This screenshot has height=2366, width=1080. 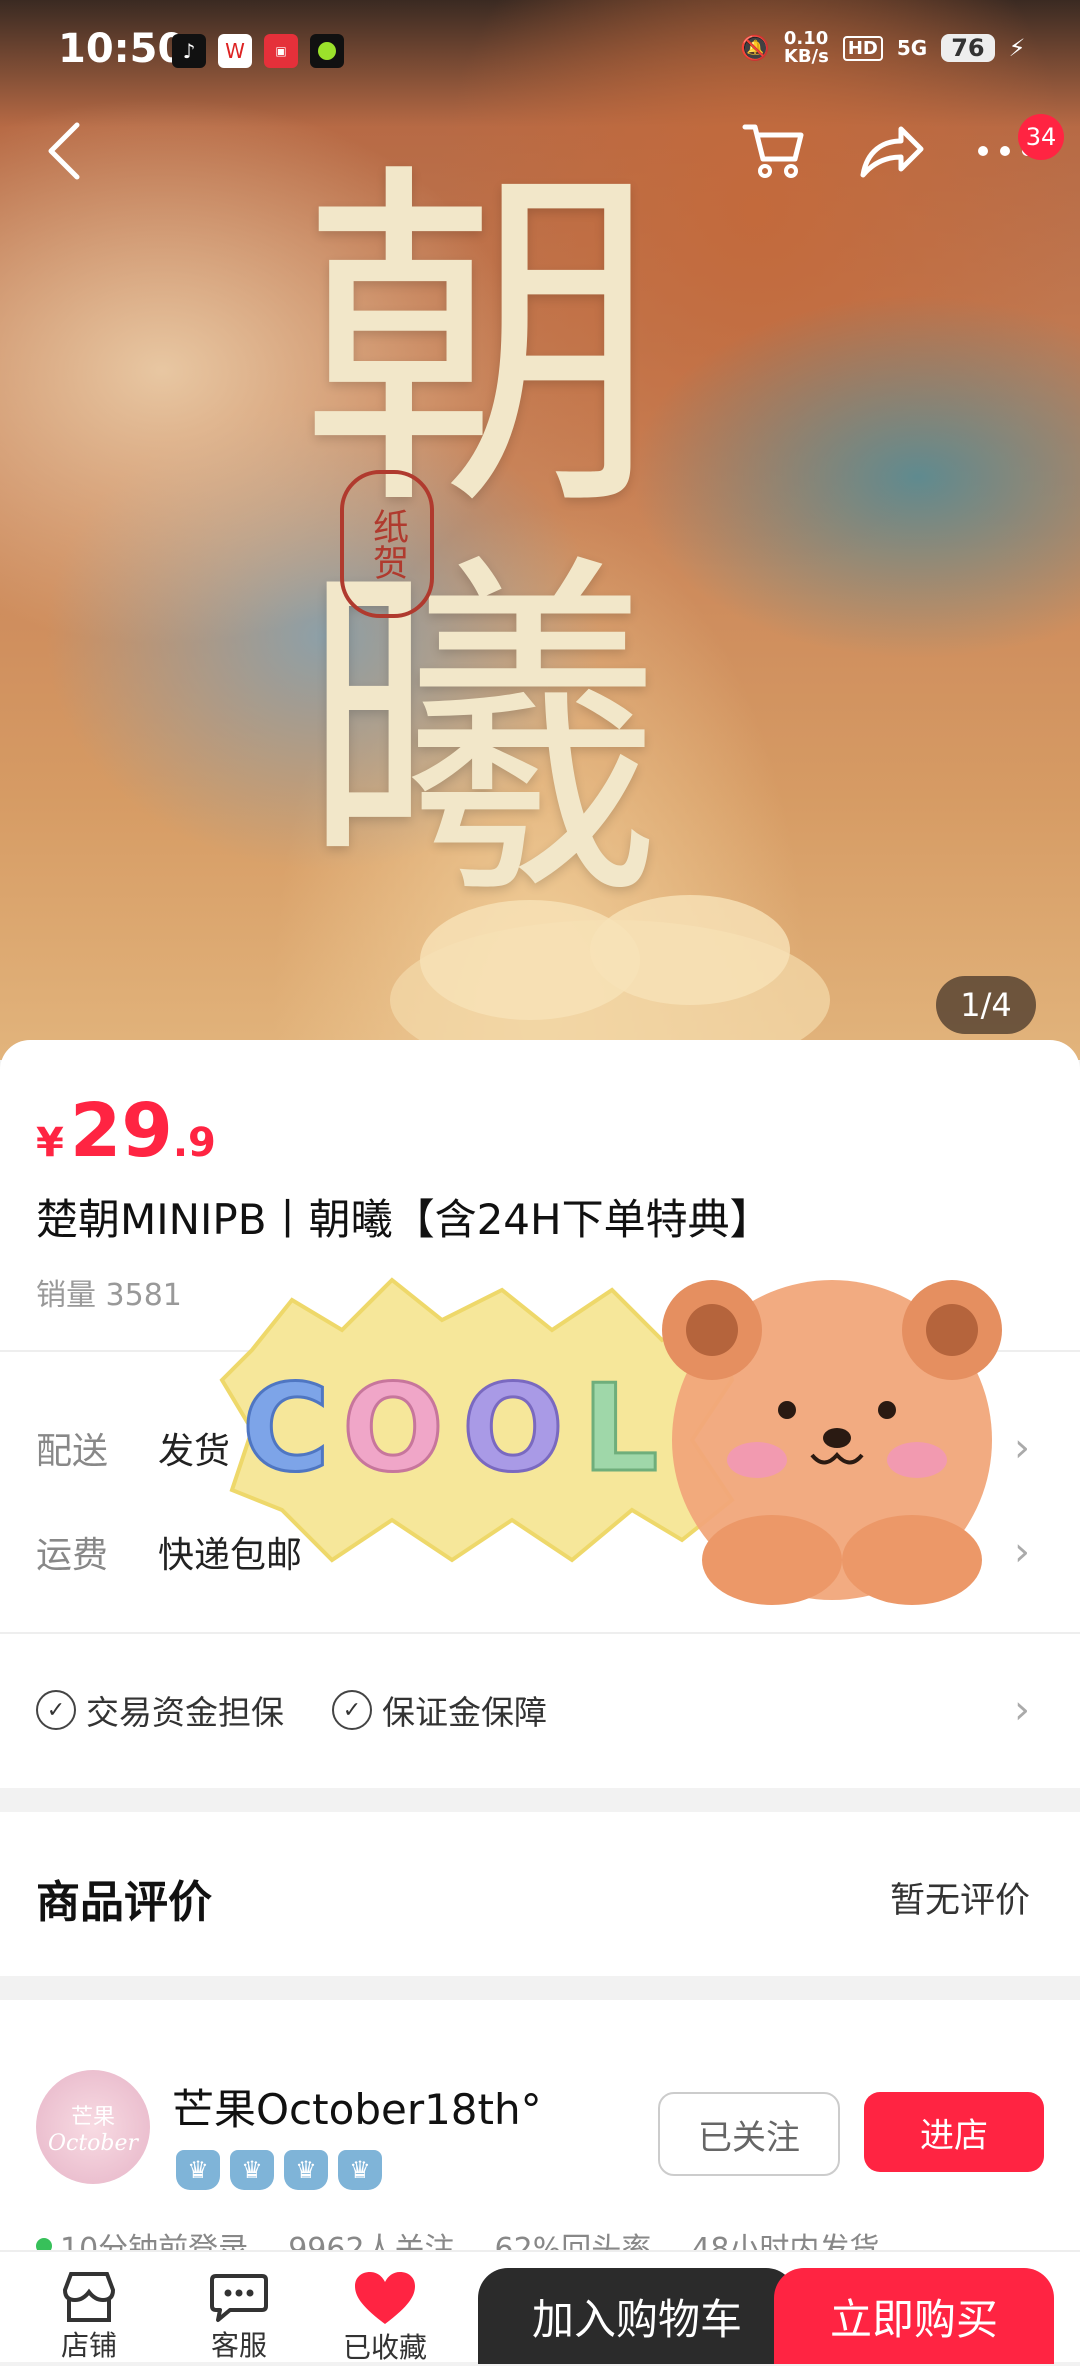 What do you see at coordinates (862, 48) in the screenshot?
I see `hd-icon: HD` at bounding box center [862, 48].